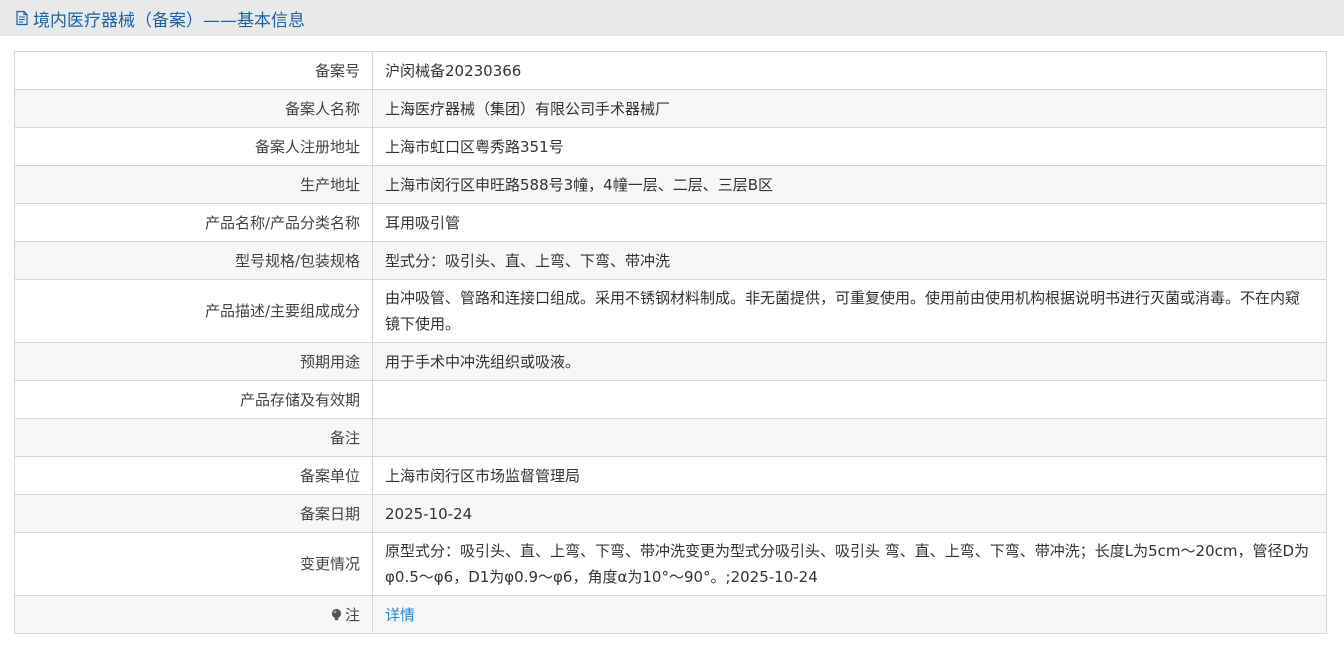 Image resolution: width=1344 pixels, height=646 pixels. I want to click on row-label-note: 注, so click(193, 614).